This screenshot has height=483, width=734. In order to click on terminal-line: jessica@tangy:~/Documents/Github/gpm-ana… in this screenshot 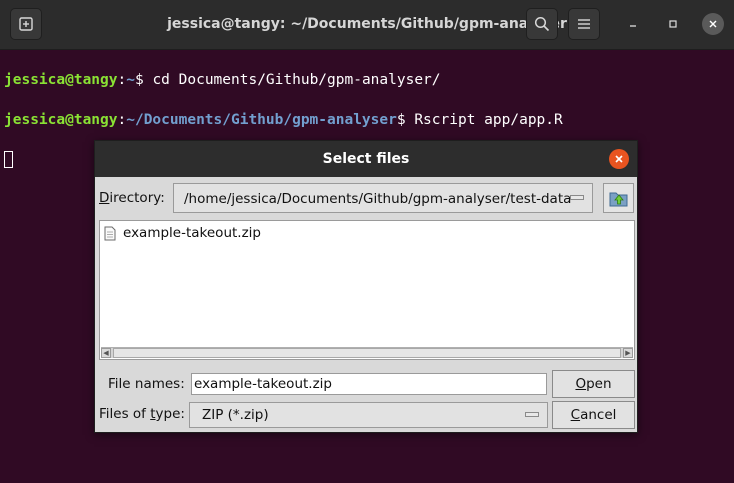, I will do `click(369, 120)`.